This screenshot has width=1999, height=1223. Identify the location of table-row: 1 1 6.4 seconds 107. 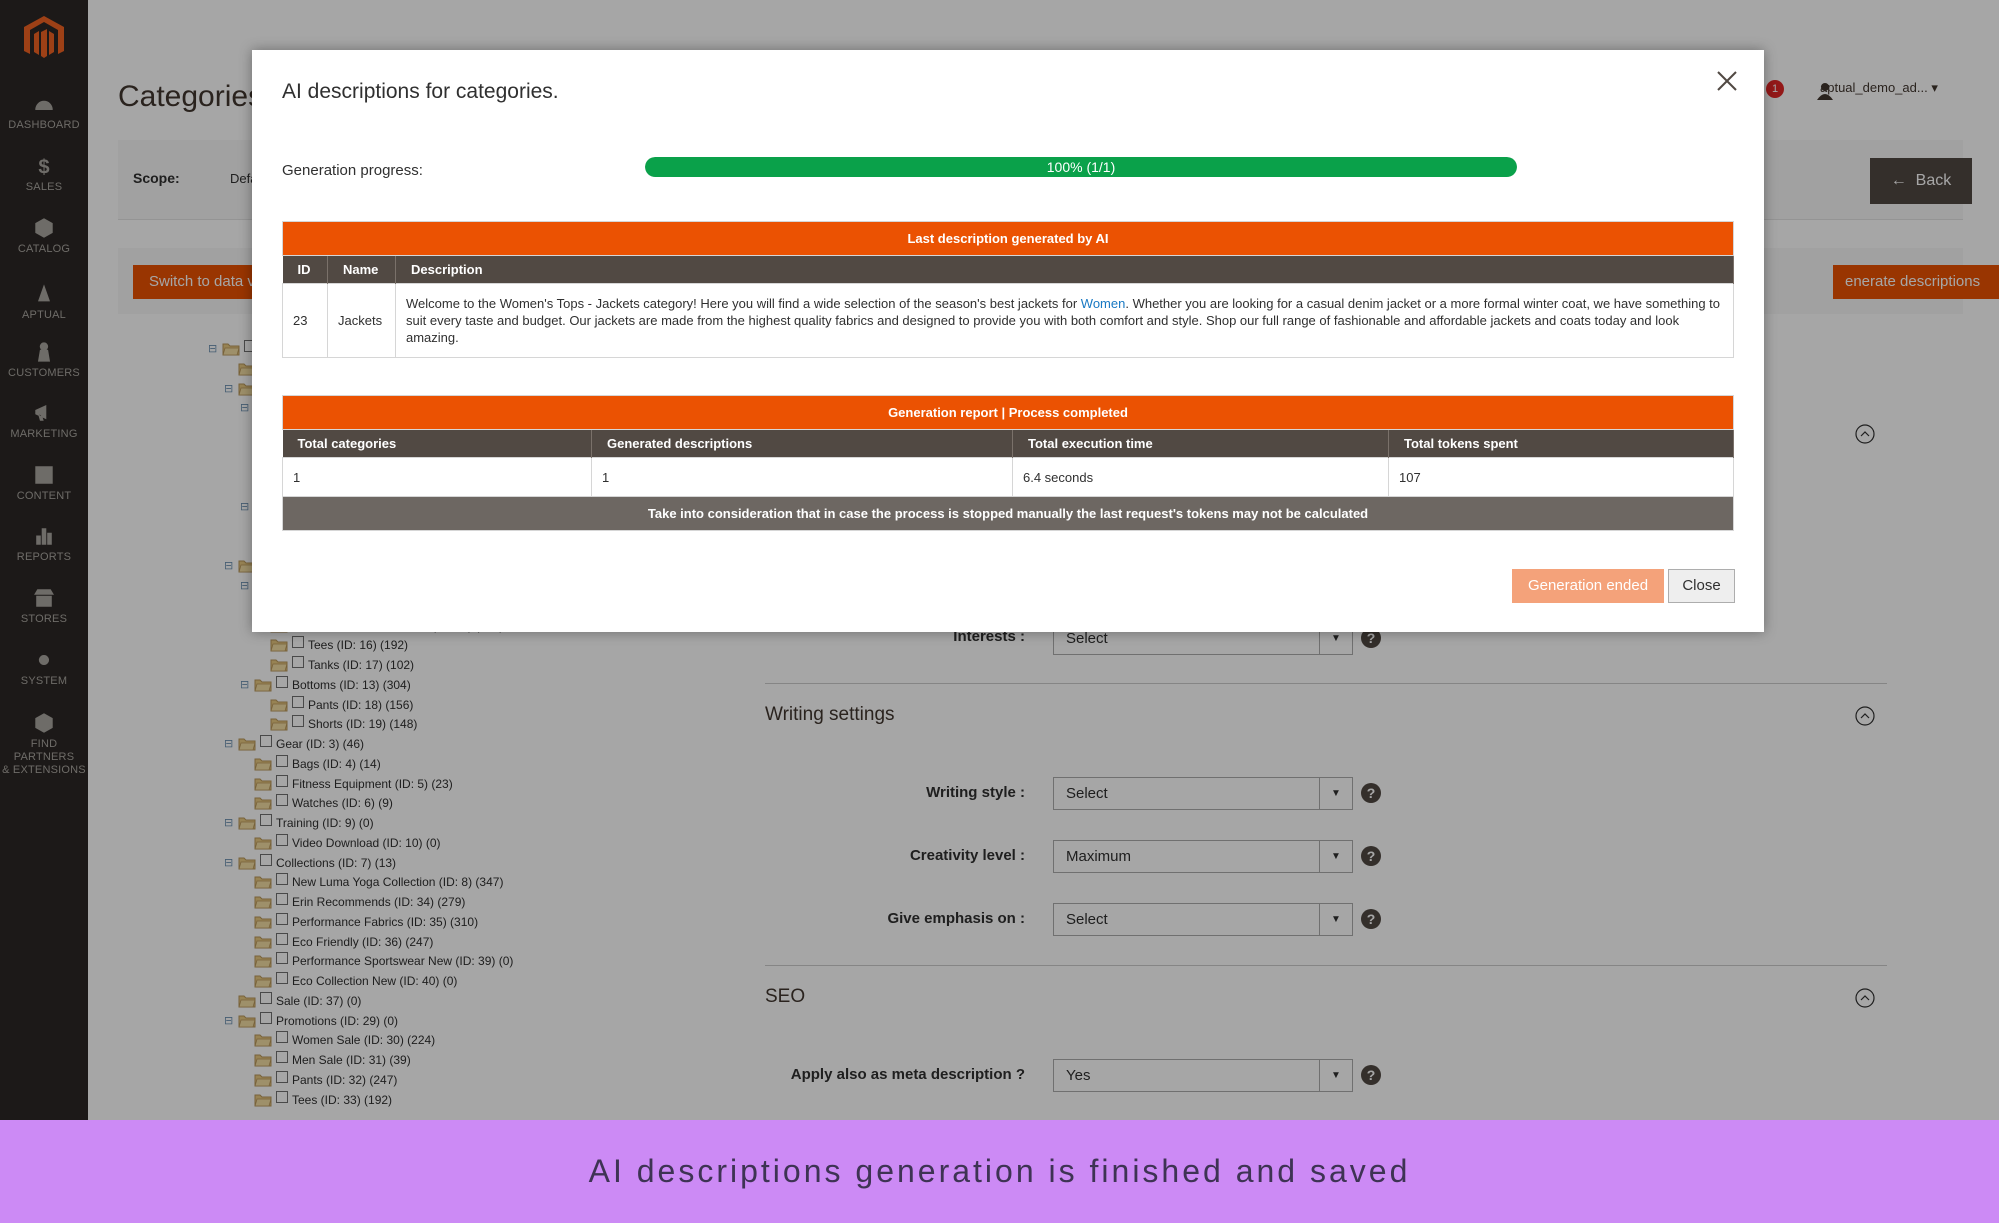
(1008, 477).